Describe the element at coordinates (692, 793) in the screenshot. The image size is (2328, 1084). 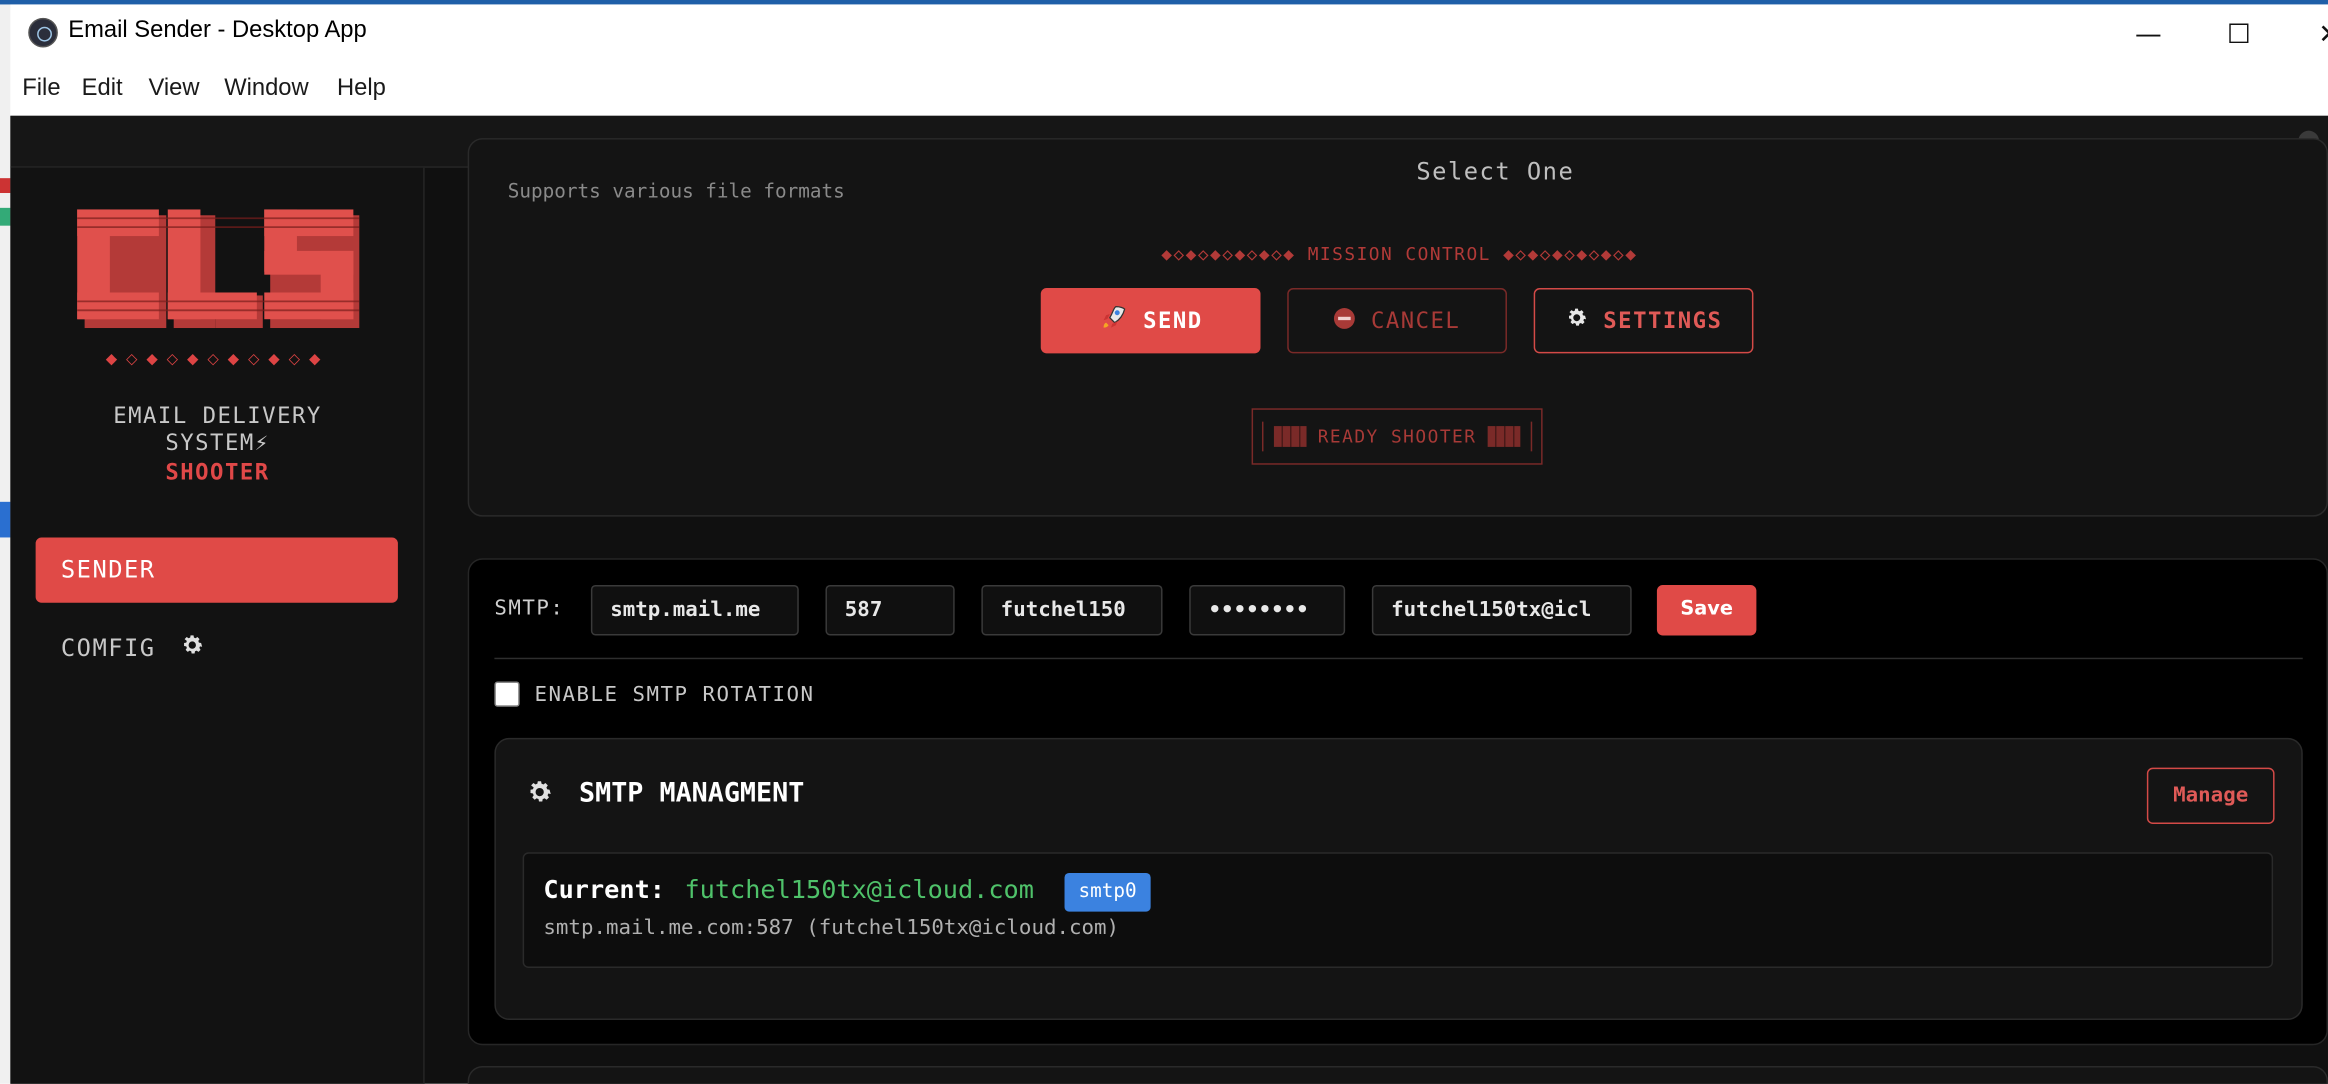
I see `smtp-management-title: SMTP MANAGMENT` at that location.